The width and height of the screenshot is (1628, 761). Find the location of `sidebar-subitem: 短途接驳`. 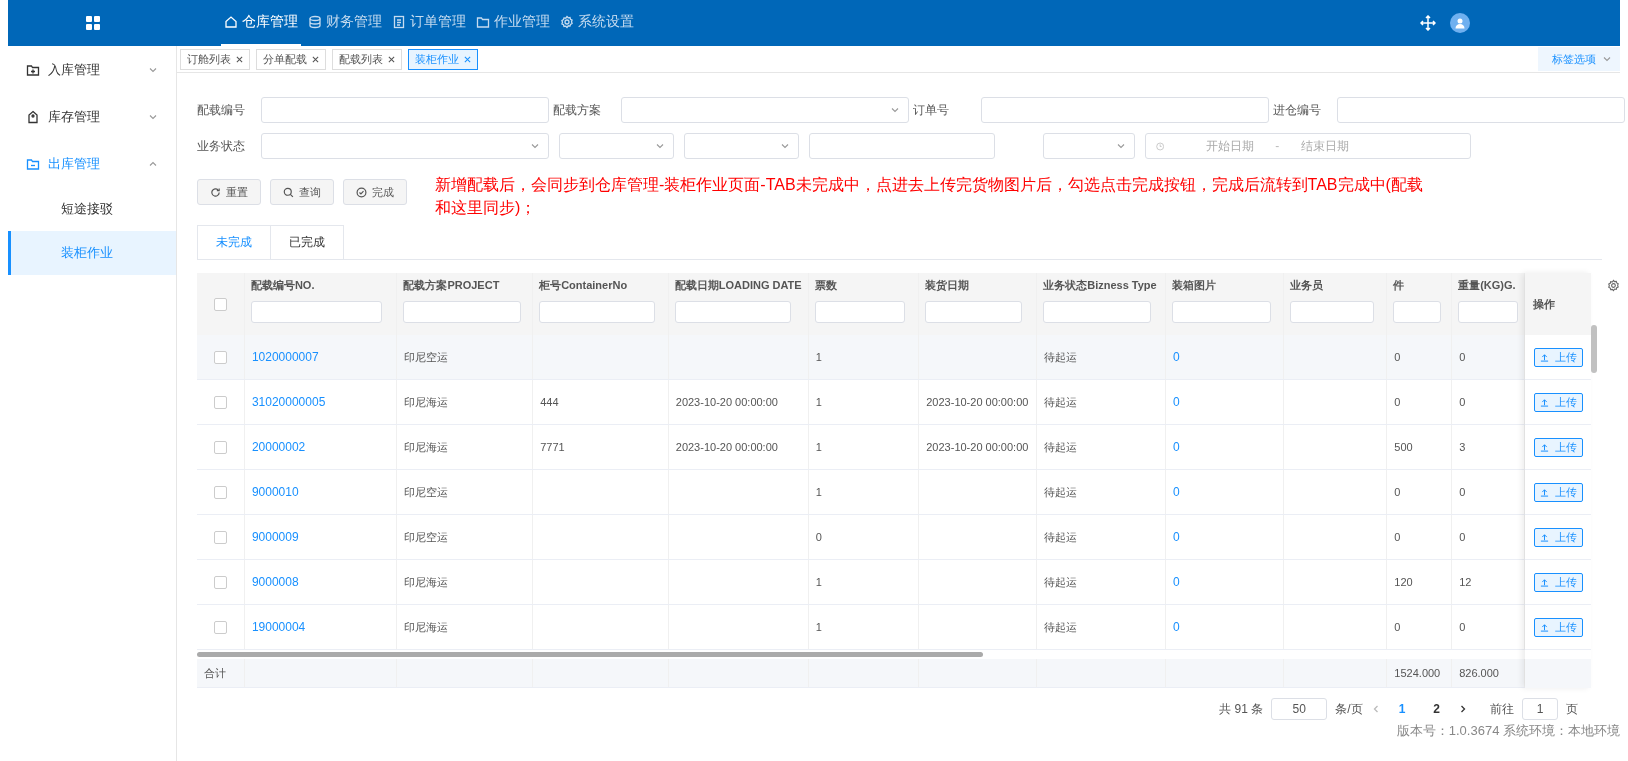

sidebar-subitem: 短途接驳 is located at coordinates (92, 209).